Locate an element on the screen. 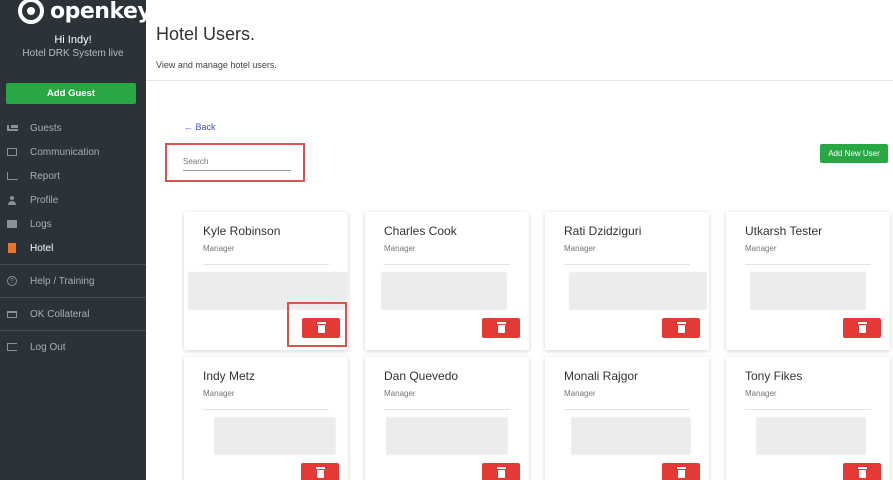 Image resolution: width=893 pixels, height=480 pixels. sidebar-item-guests: Guests is located at coordinates (73, 128).